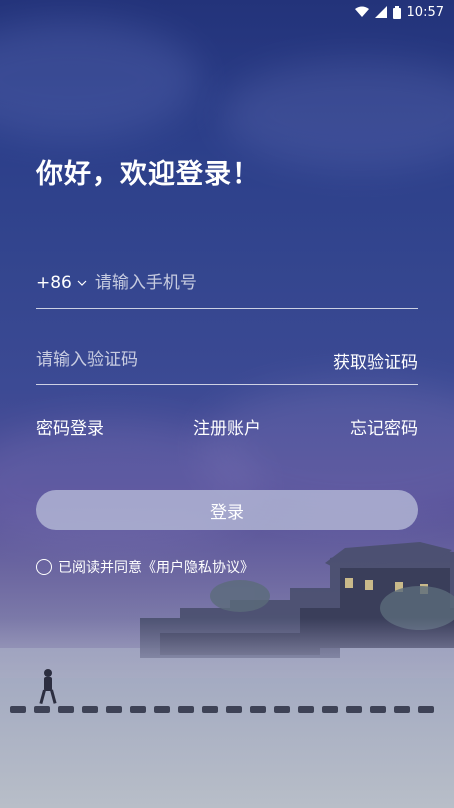 This screenshot has width=454, height=808. I want to click on battery-icon, so click(396, 12).